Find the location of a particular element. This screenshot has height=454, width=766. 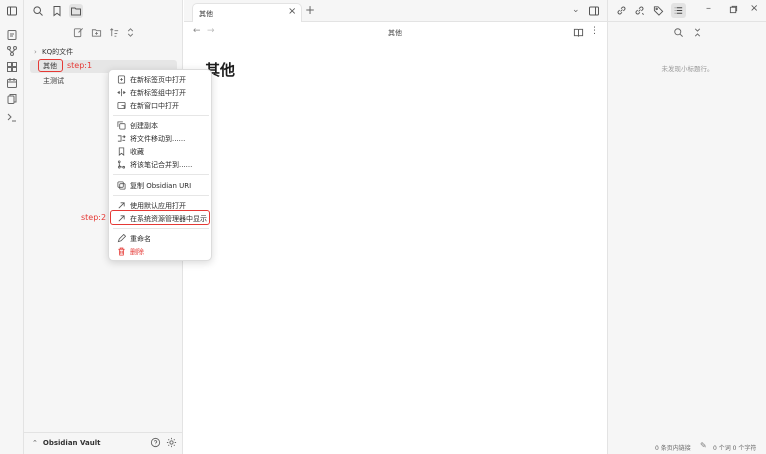

new-tab-icon: + is located at coordinates (310, 10).